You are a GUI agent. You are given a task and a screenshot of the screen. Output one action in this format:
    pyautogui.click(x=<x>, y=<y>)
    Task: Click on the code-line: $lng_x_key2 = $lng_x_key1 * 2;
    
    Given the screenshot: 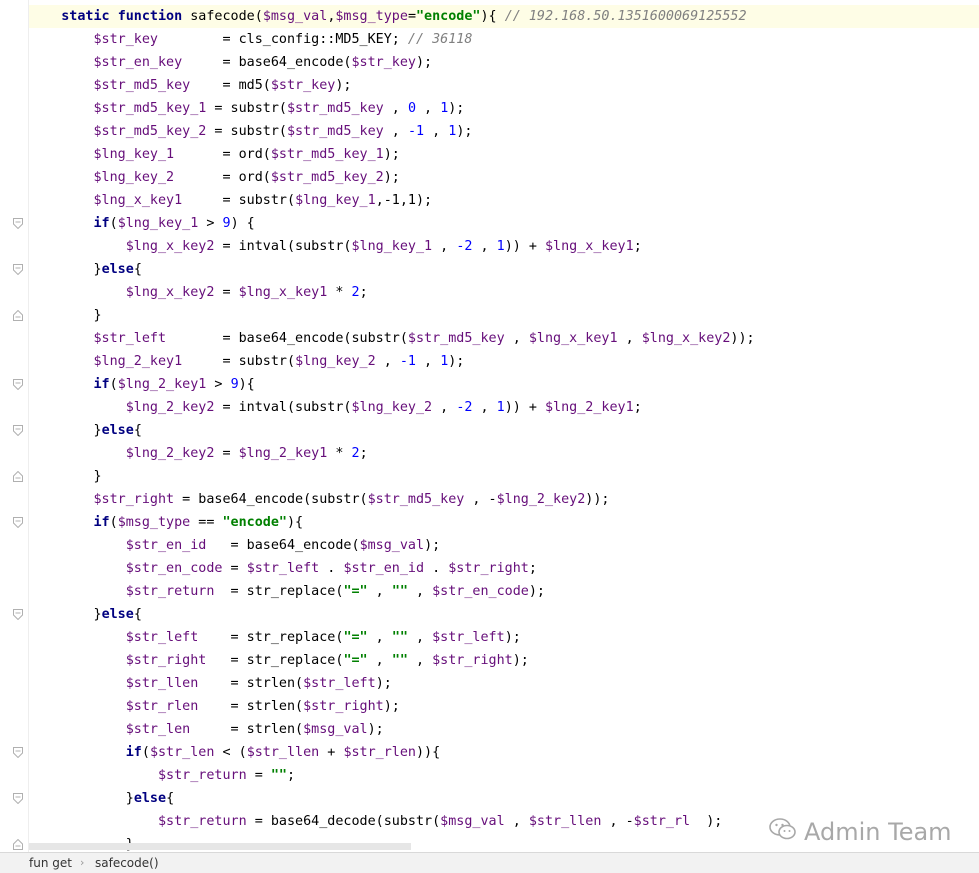 What is the action you would take?
    pyautogui.click(x=504, y=292)
    